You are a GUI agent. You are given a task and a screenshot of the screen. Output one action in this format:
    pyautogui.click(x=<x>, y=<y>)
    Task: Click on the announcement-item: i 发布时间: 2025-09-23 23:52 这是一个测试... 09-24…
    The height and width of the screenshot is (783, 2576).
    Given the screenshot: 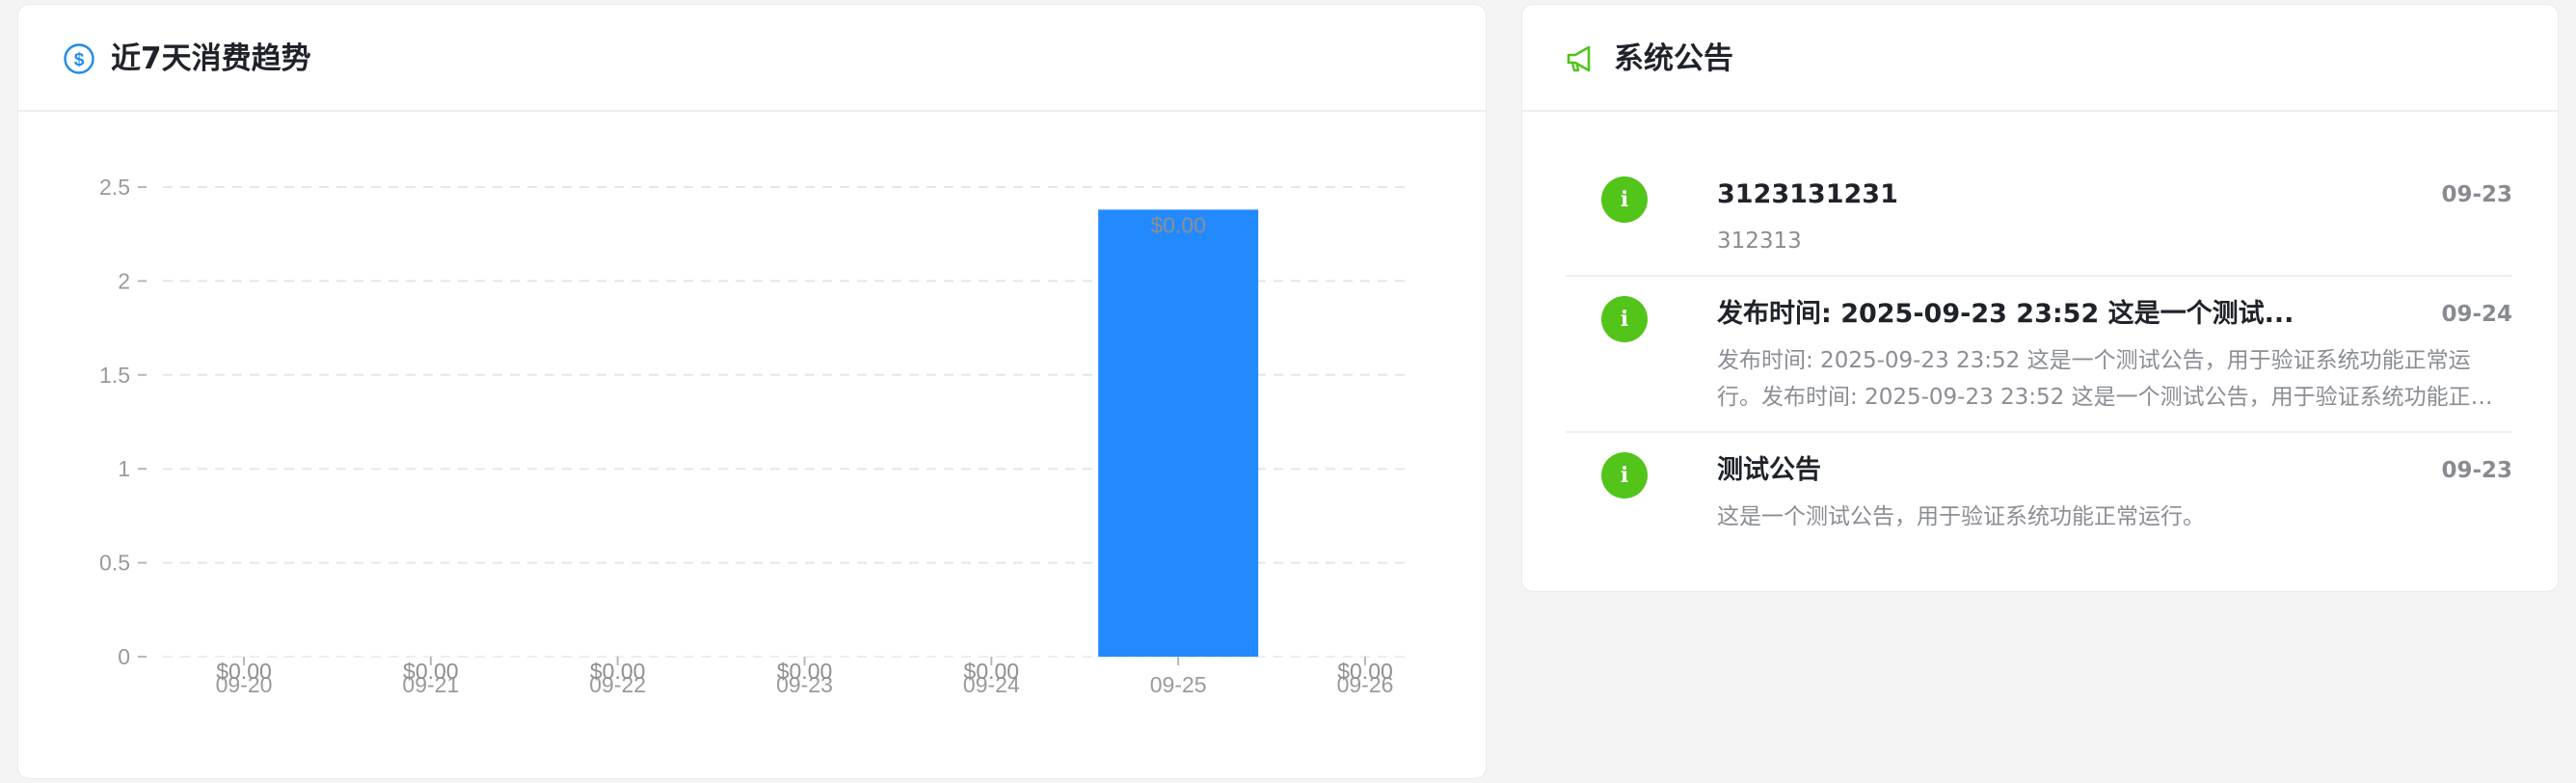 What is the action you would take?
    pyautogui.click(x=2039, y=356)
    